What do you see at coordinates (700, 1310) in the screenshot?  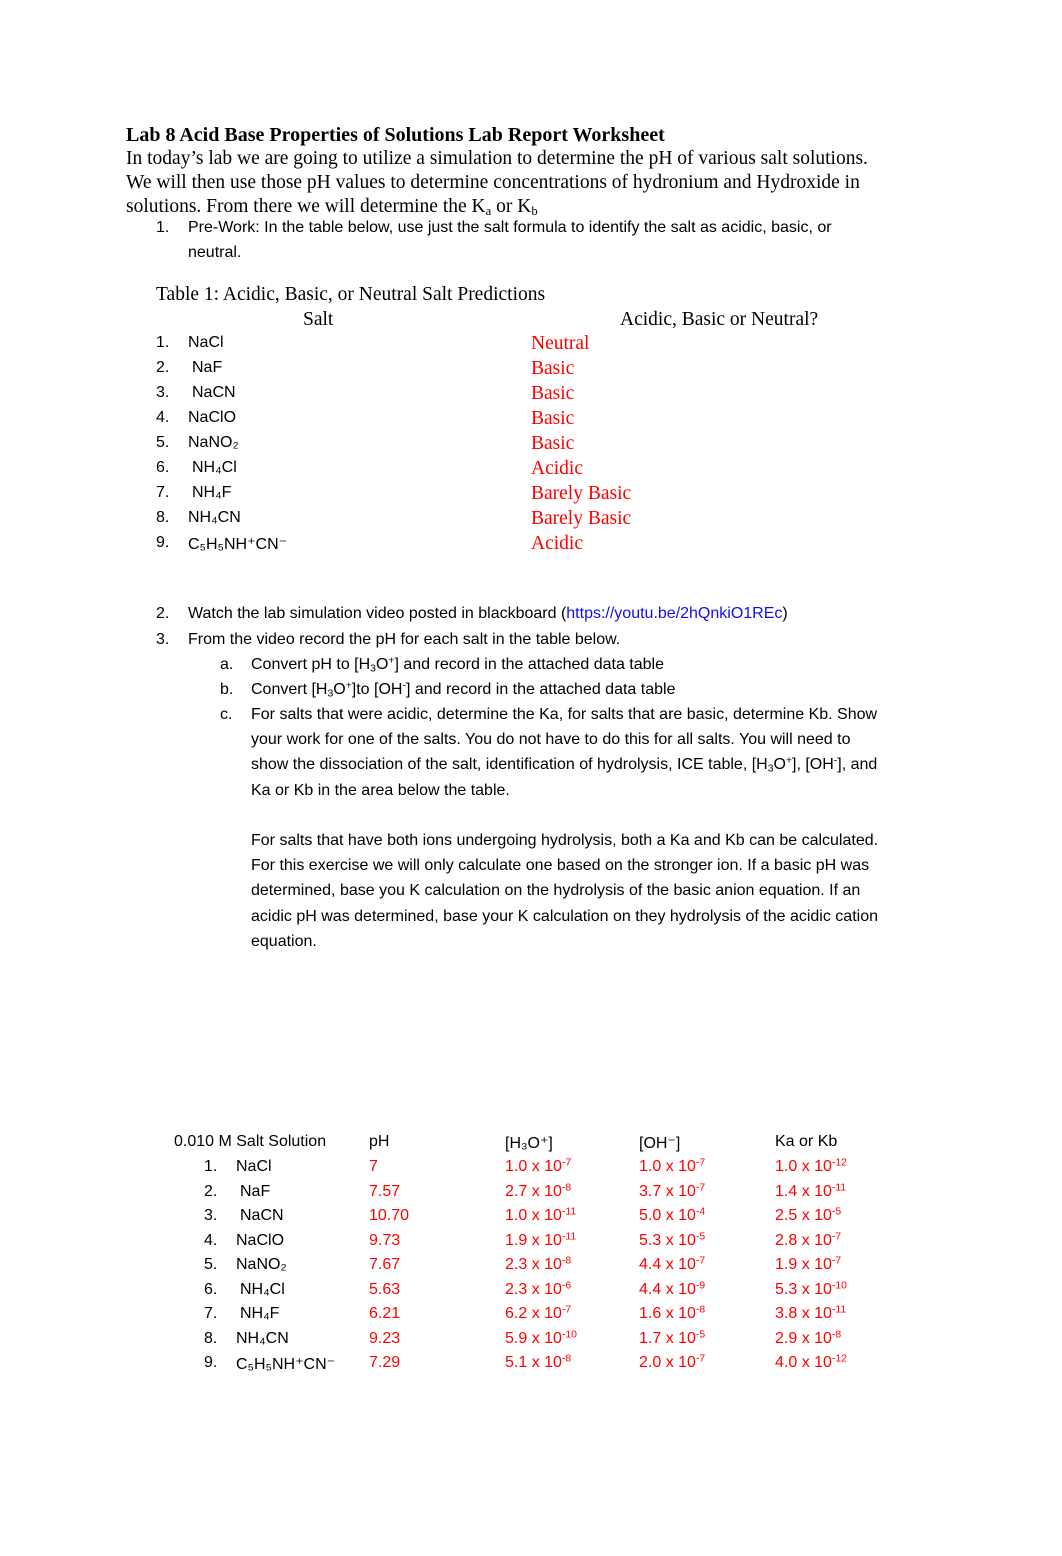 I see `data-row-oh-exponent: -8` at bounding box center [700, 1310].